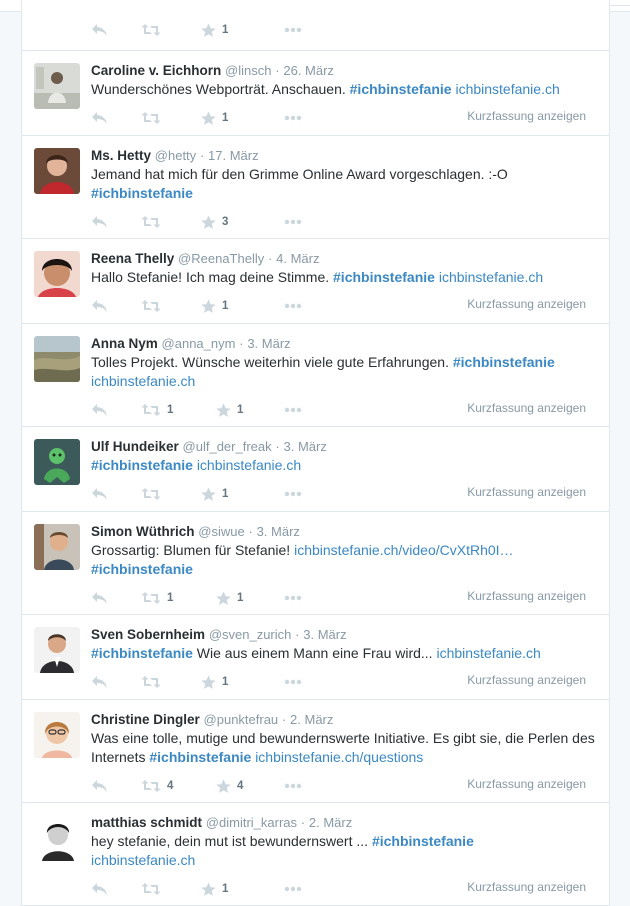  What do you see at coordinates (330, 822) in the screenshot?
I see `tweet-timestamp: 2. März` at bounding box center [330, 822].